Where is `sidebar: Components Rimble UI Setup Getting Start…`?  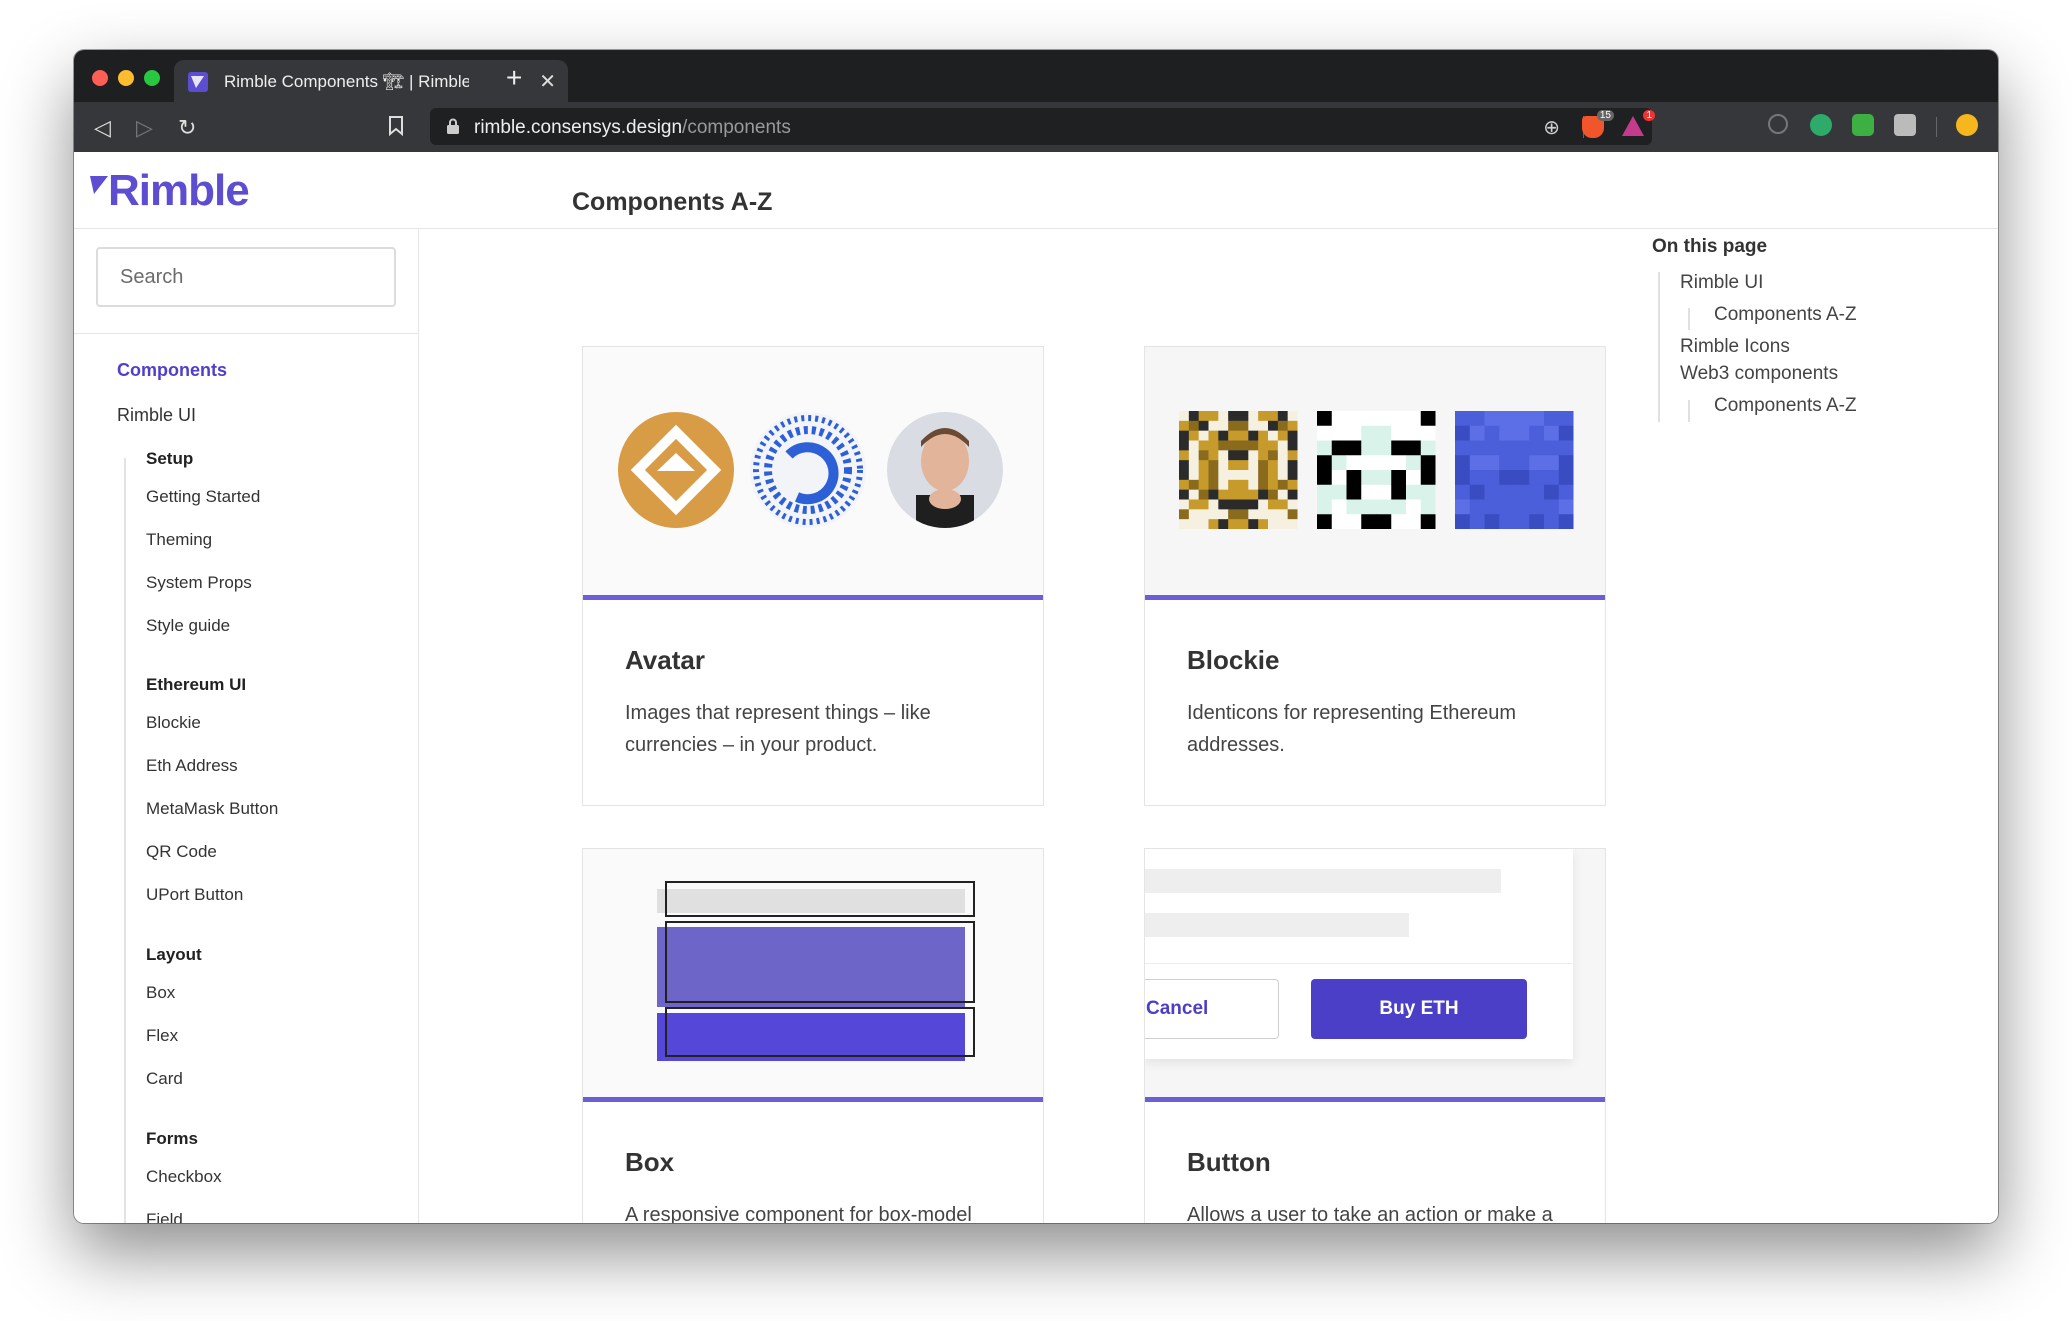
sidebar: Components Rimble UI Setup Getting Start… is located at coordinates (246, 726).